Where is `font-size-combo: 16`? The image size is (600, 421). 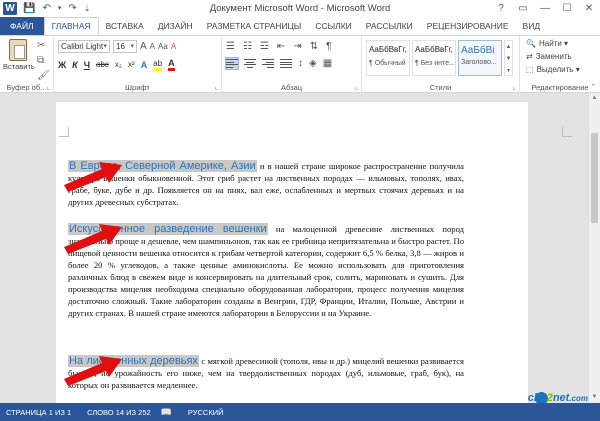 font-size-combo: 16 is located at coordinates (125, 46).